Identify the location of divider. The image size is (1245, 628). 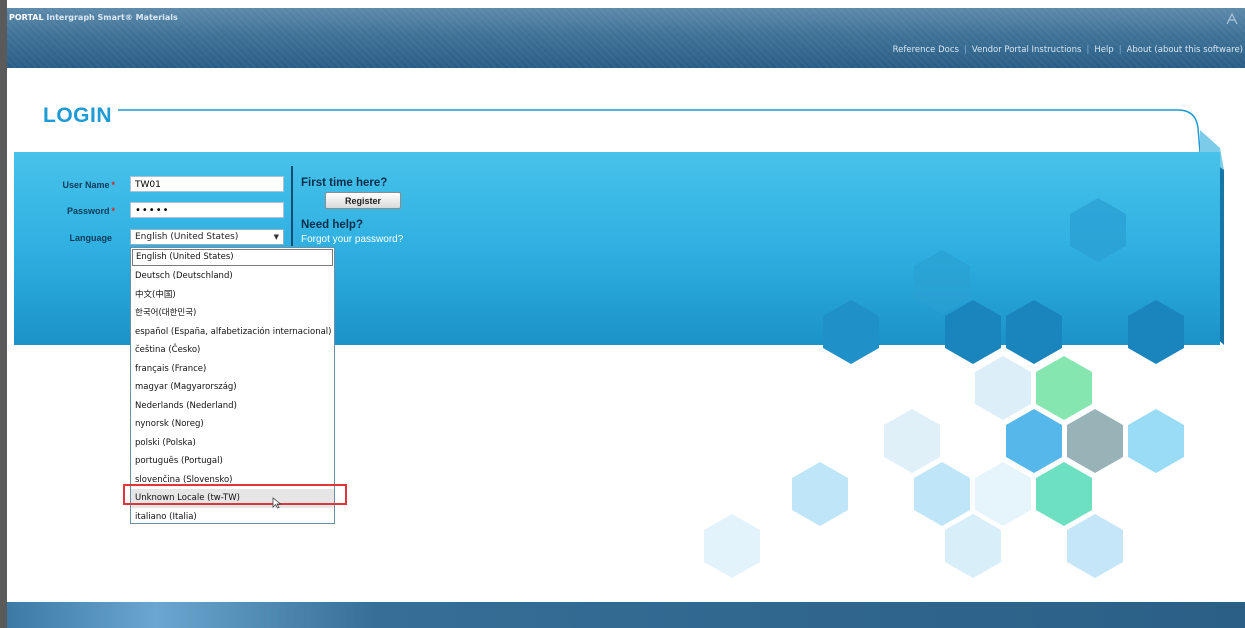
(292, 206).